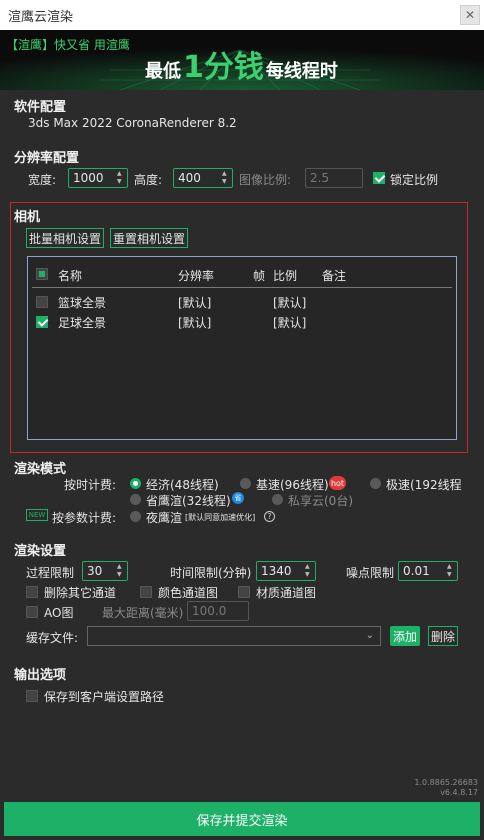 The width and height of the screenshot is (484, 840). I want to click on time-billing-label: 按时计费:, so click(90, 485).